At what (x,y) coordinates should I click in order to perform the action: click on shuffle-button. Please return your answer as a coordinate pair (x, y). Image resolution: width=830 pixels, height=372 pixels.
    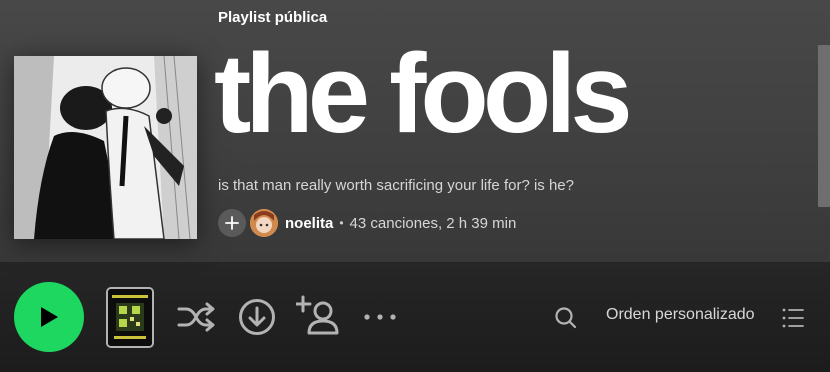
    Looking at the image, I should click on (196, 317).